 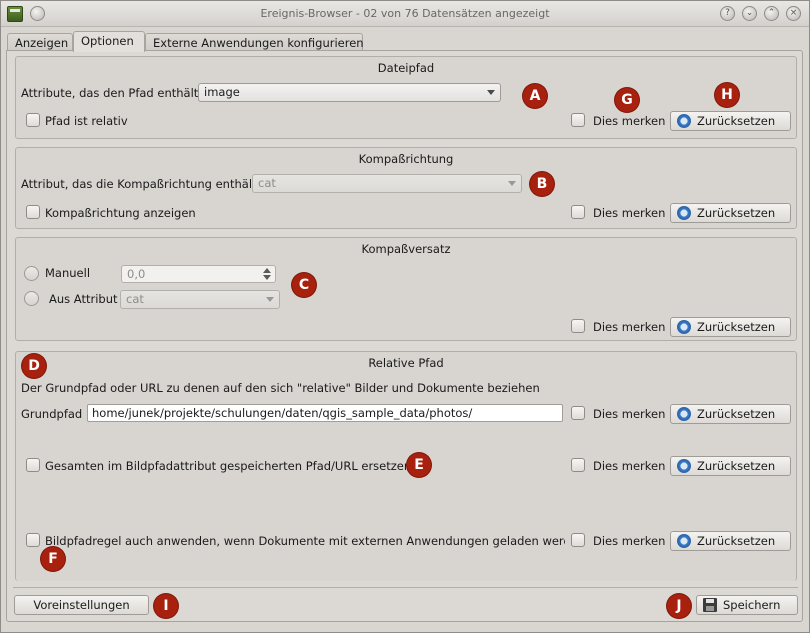 I want to click on path-relative-checkbox, so click(x=33, y=120).